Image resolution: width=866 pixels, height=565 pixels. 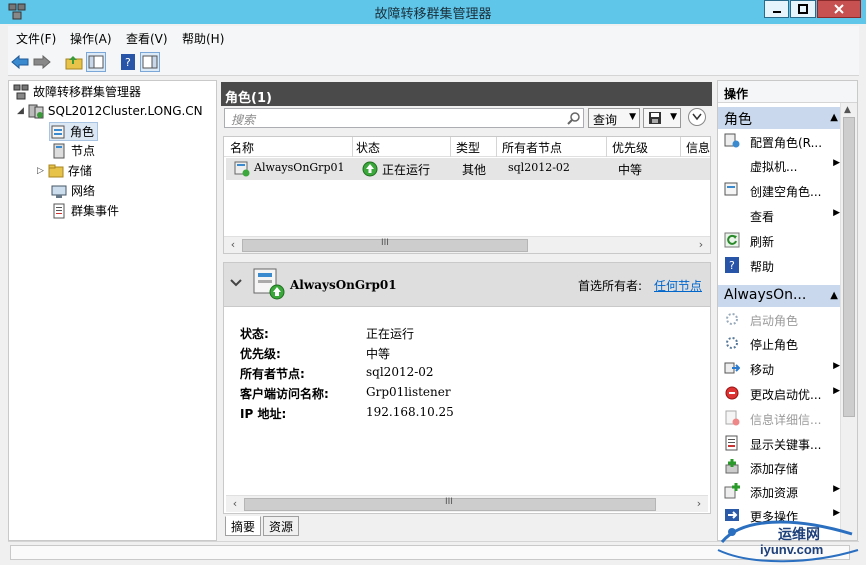 What do you see at coordinates (732, 466) in the screenshot?
I see `add-storage-icon` at bounding box center [732, 466].